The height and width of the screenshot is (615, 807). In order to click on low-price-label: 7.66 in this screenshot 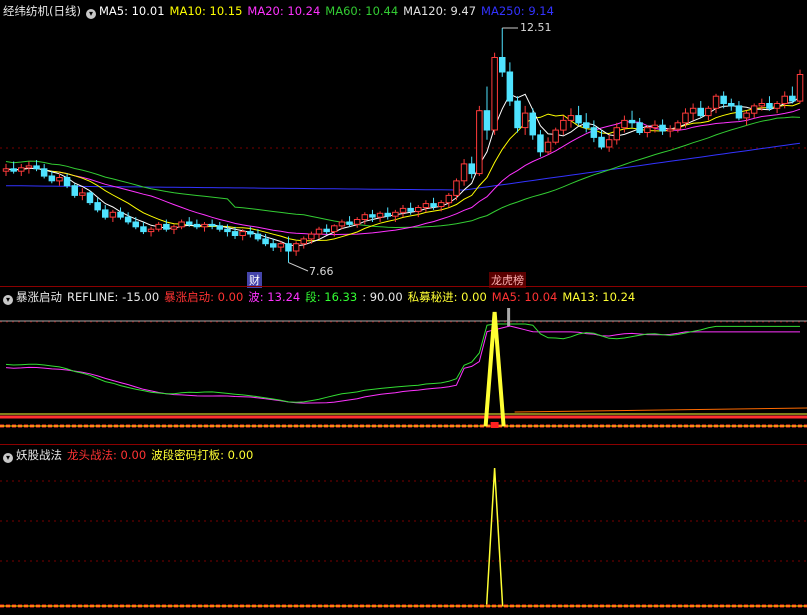, I will do `click(321, 271)`.